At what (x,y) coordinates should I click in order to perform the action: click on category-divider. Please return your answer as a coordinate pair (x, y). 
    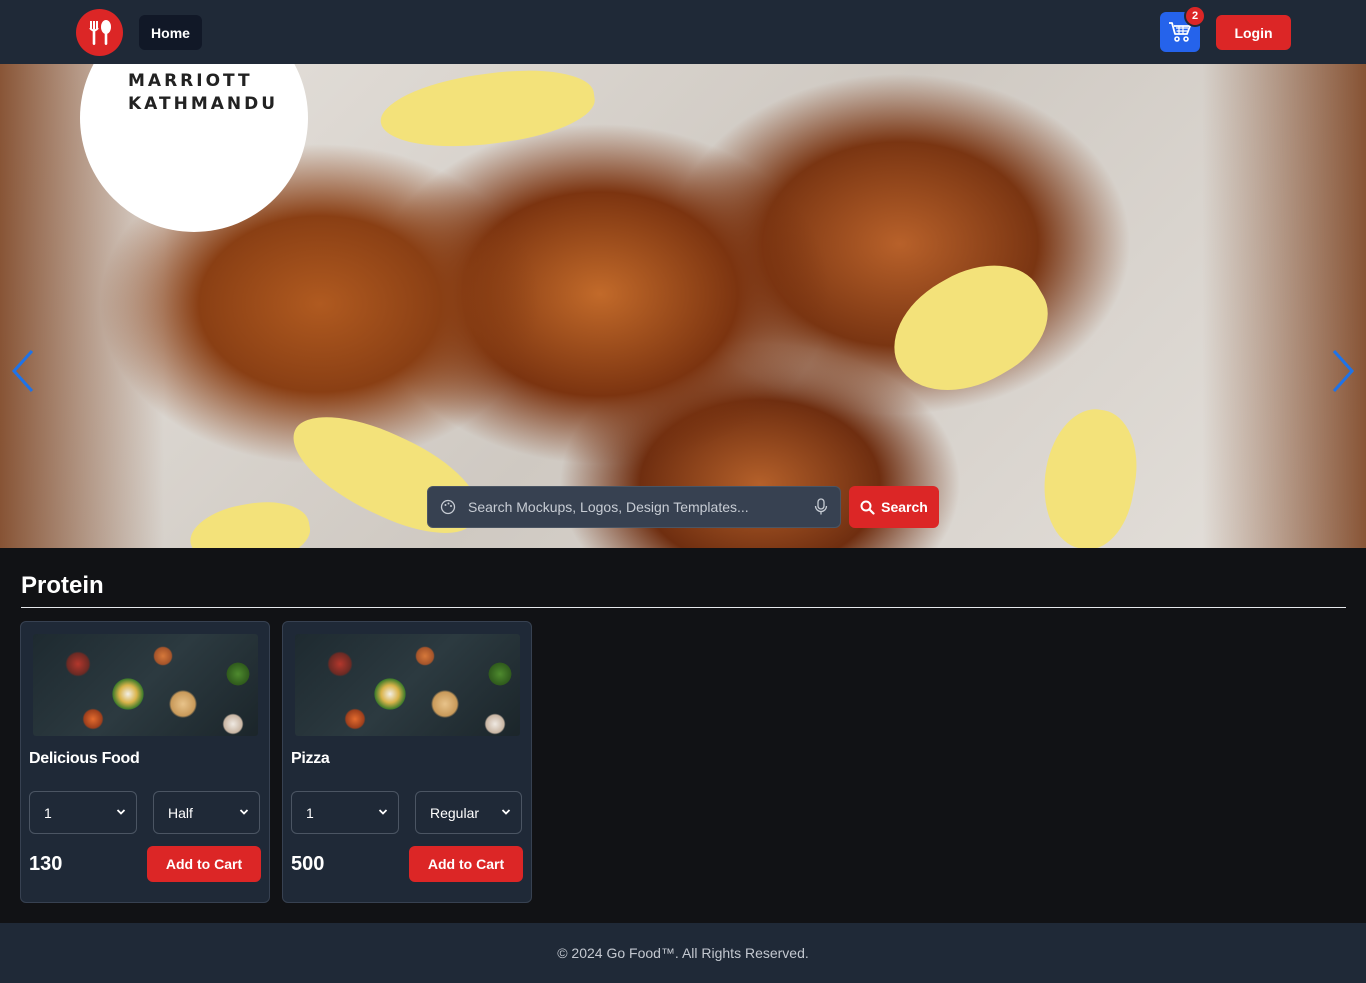
    Looking at the image, I should click on (683, 607).